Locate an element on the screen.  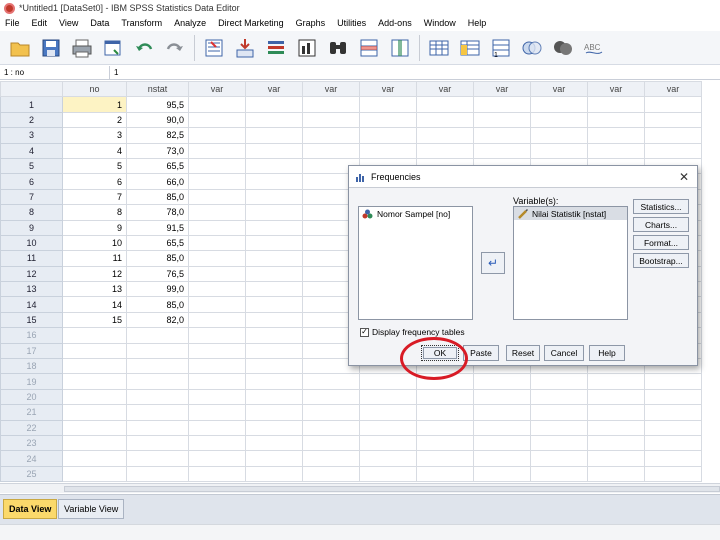
cell-no: 14 is located at coordinates (94, 304).